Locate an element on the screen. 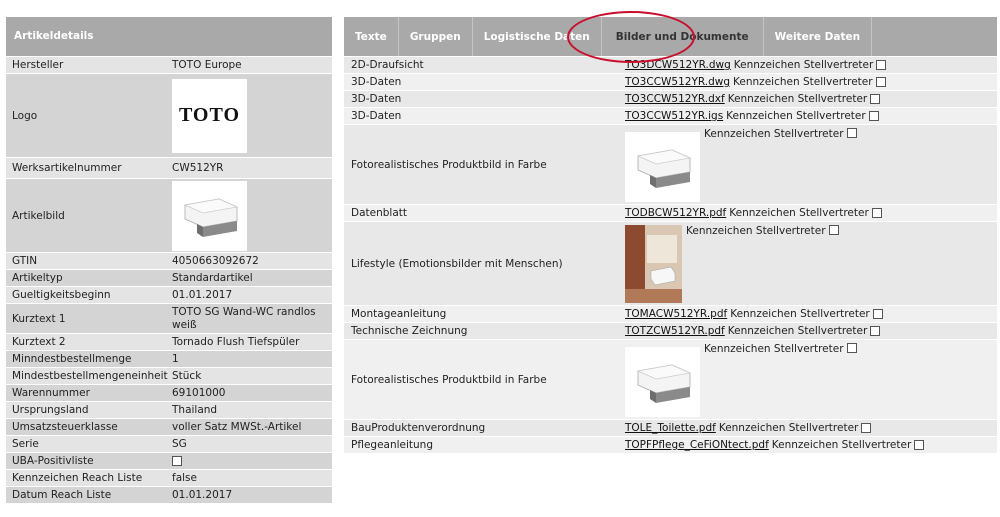 Image resolution: width=1000 pixels, height=517 pixels. detail-row: Mindestbestellmengeneinheit Stück is located at coordinates (169, 375).